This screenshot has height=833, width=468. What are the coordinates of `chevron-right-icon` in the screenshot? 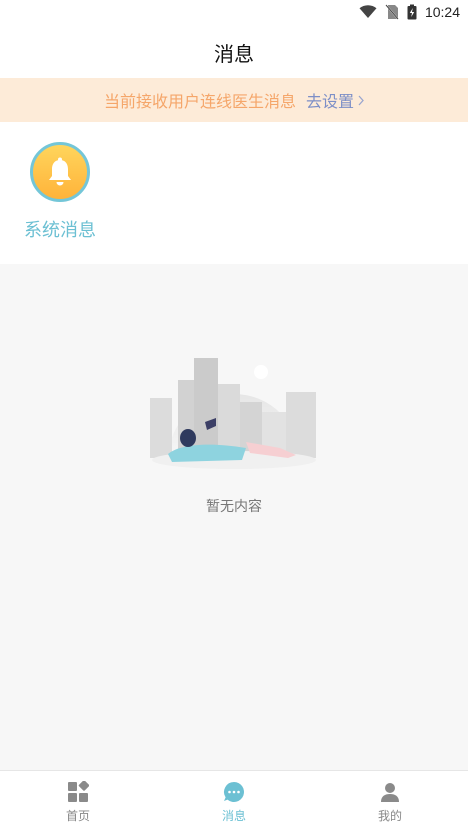 It's located at (361, 100).